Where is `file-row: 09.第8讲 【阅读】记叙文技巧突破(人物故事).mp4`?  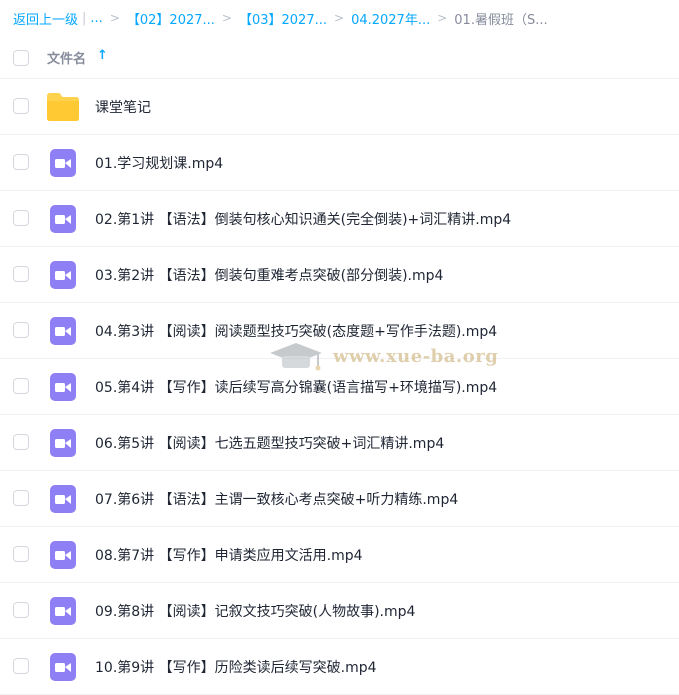 file-row: 09.第8讲 【阅读】记叙文技巧突破(人物故事).mp4 is located at coordinates (339, 611).